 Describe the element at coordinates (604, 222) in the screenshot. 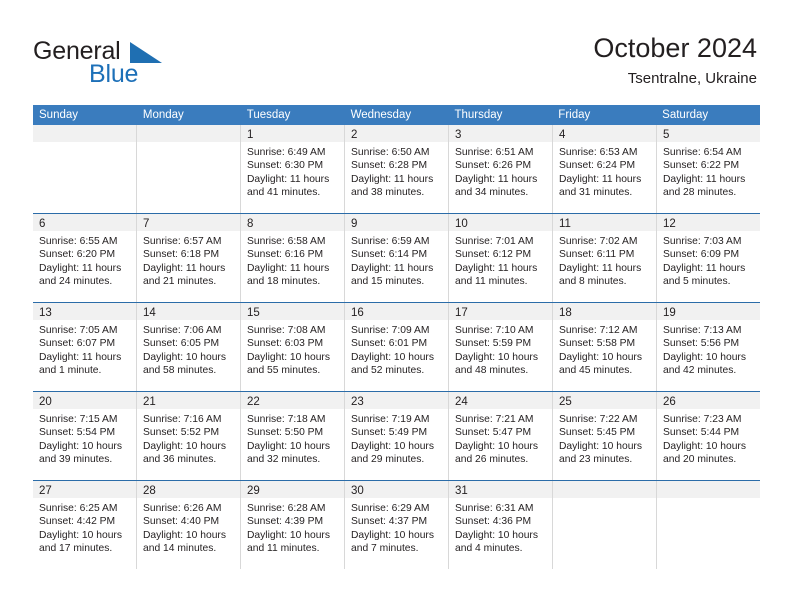

I see `day-number-band: 11` at that location.